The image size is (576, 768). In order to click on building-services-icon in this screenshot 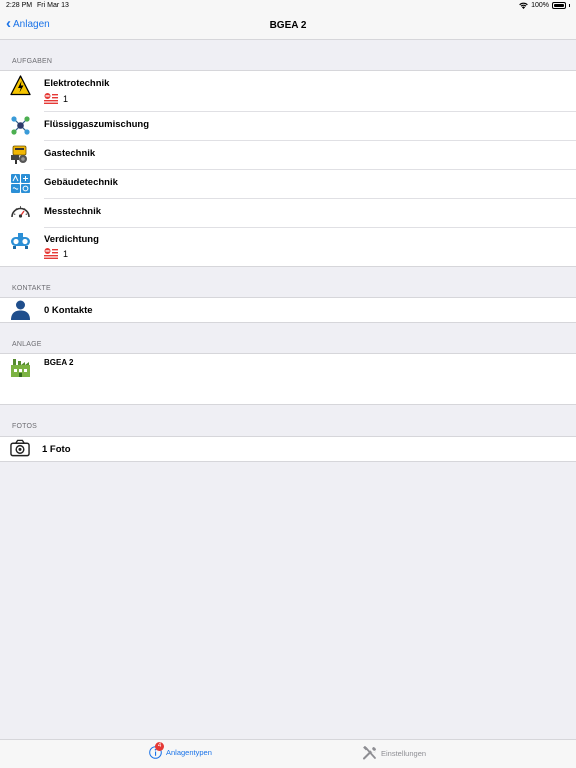, I will do `click(20, 183)`.